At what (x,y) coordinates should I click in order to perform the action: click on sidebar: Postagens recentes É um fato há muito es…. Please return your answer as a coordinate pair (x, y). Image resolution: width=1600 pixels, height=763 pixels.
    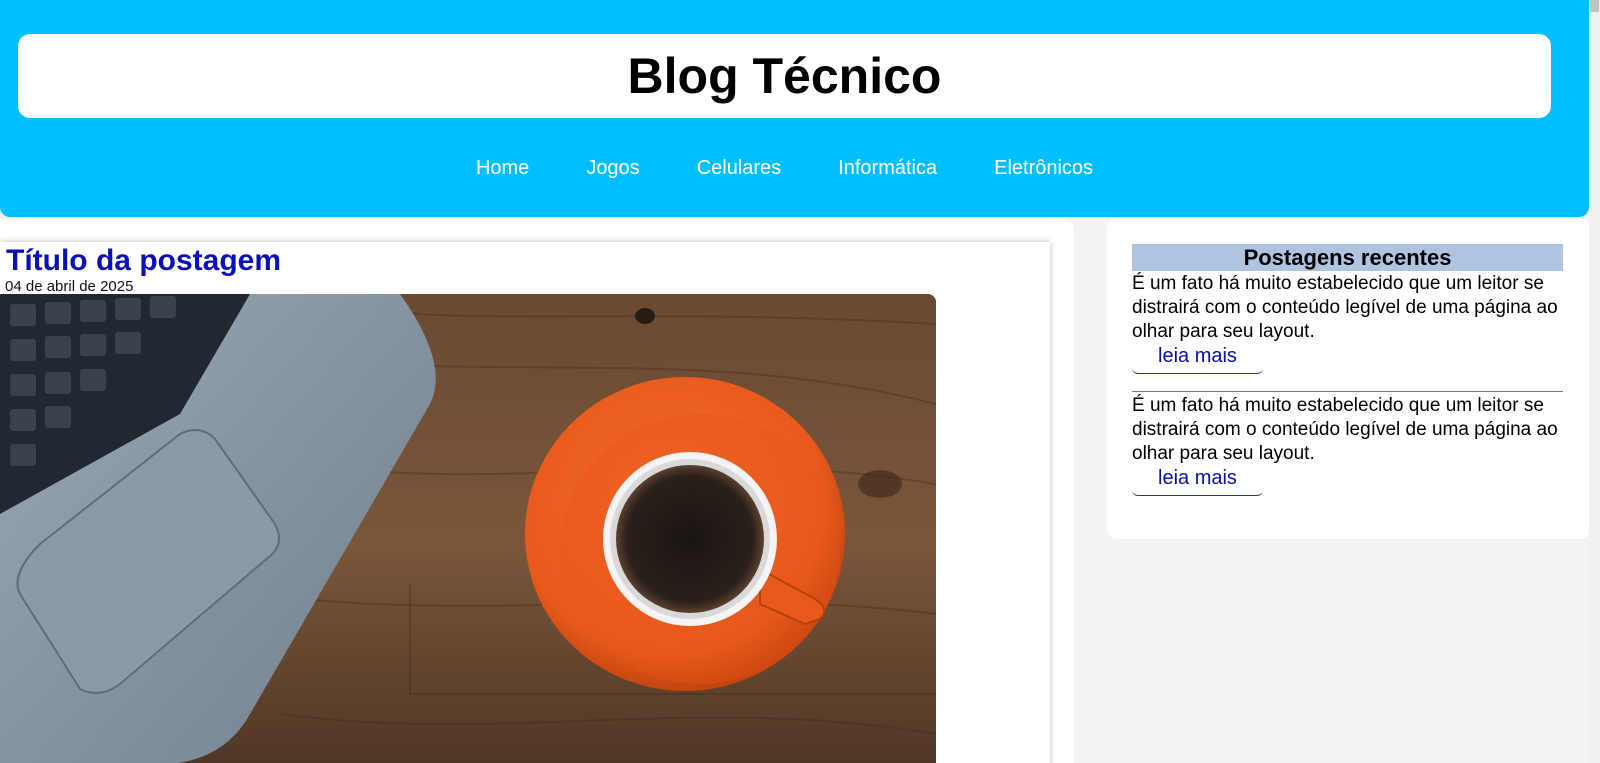
    Looking at the image, I should click on (1348, 379).